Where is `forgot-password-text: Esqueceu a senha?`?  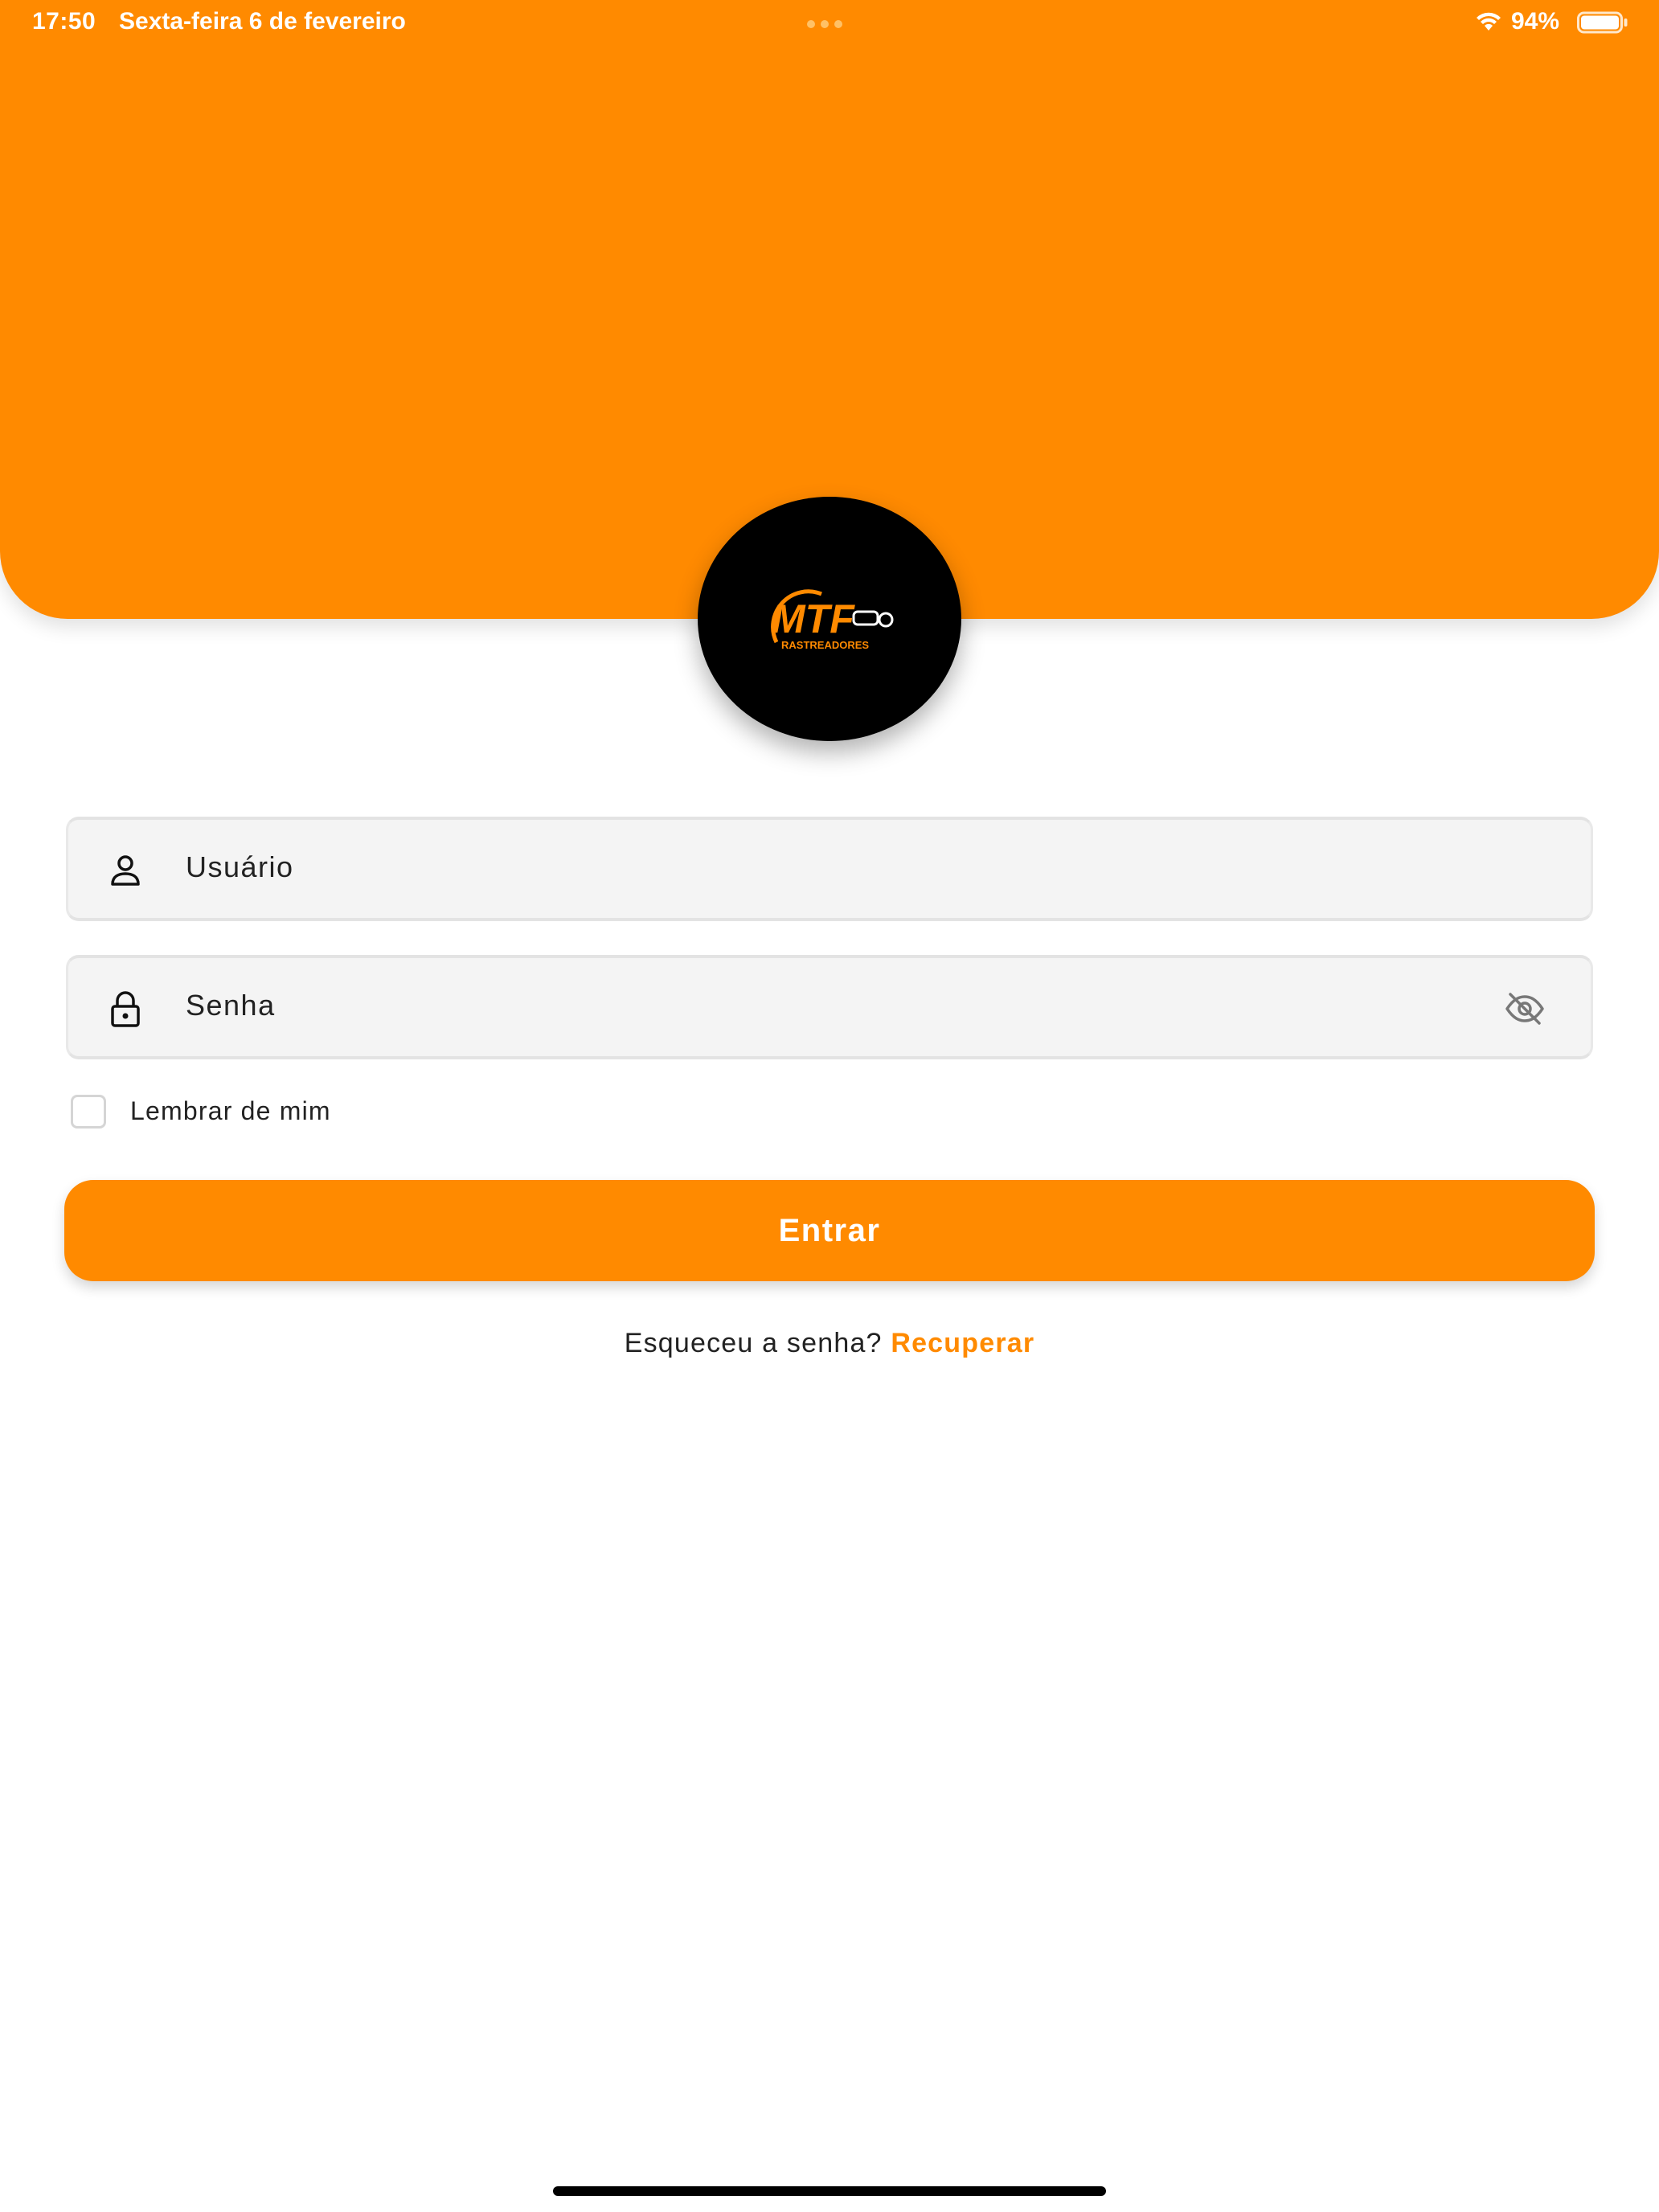
forgot-password-text: Esqueceu a senha? is located at coordinates (757, 1343).